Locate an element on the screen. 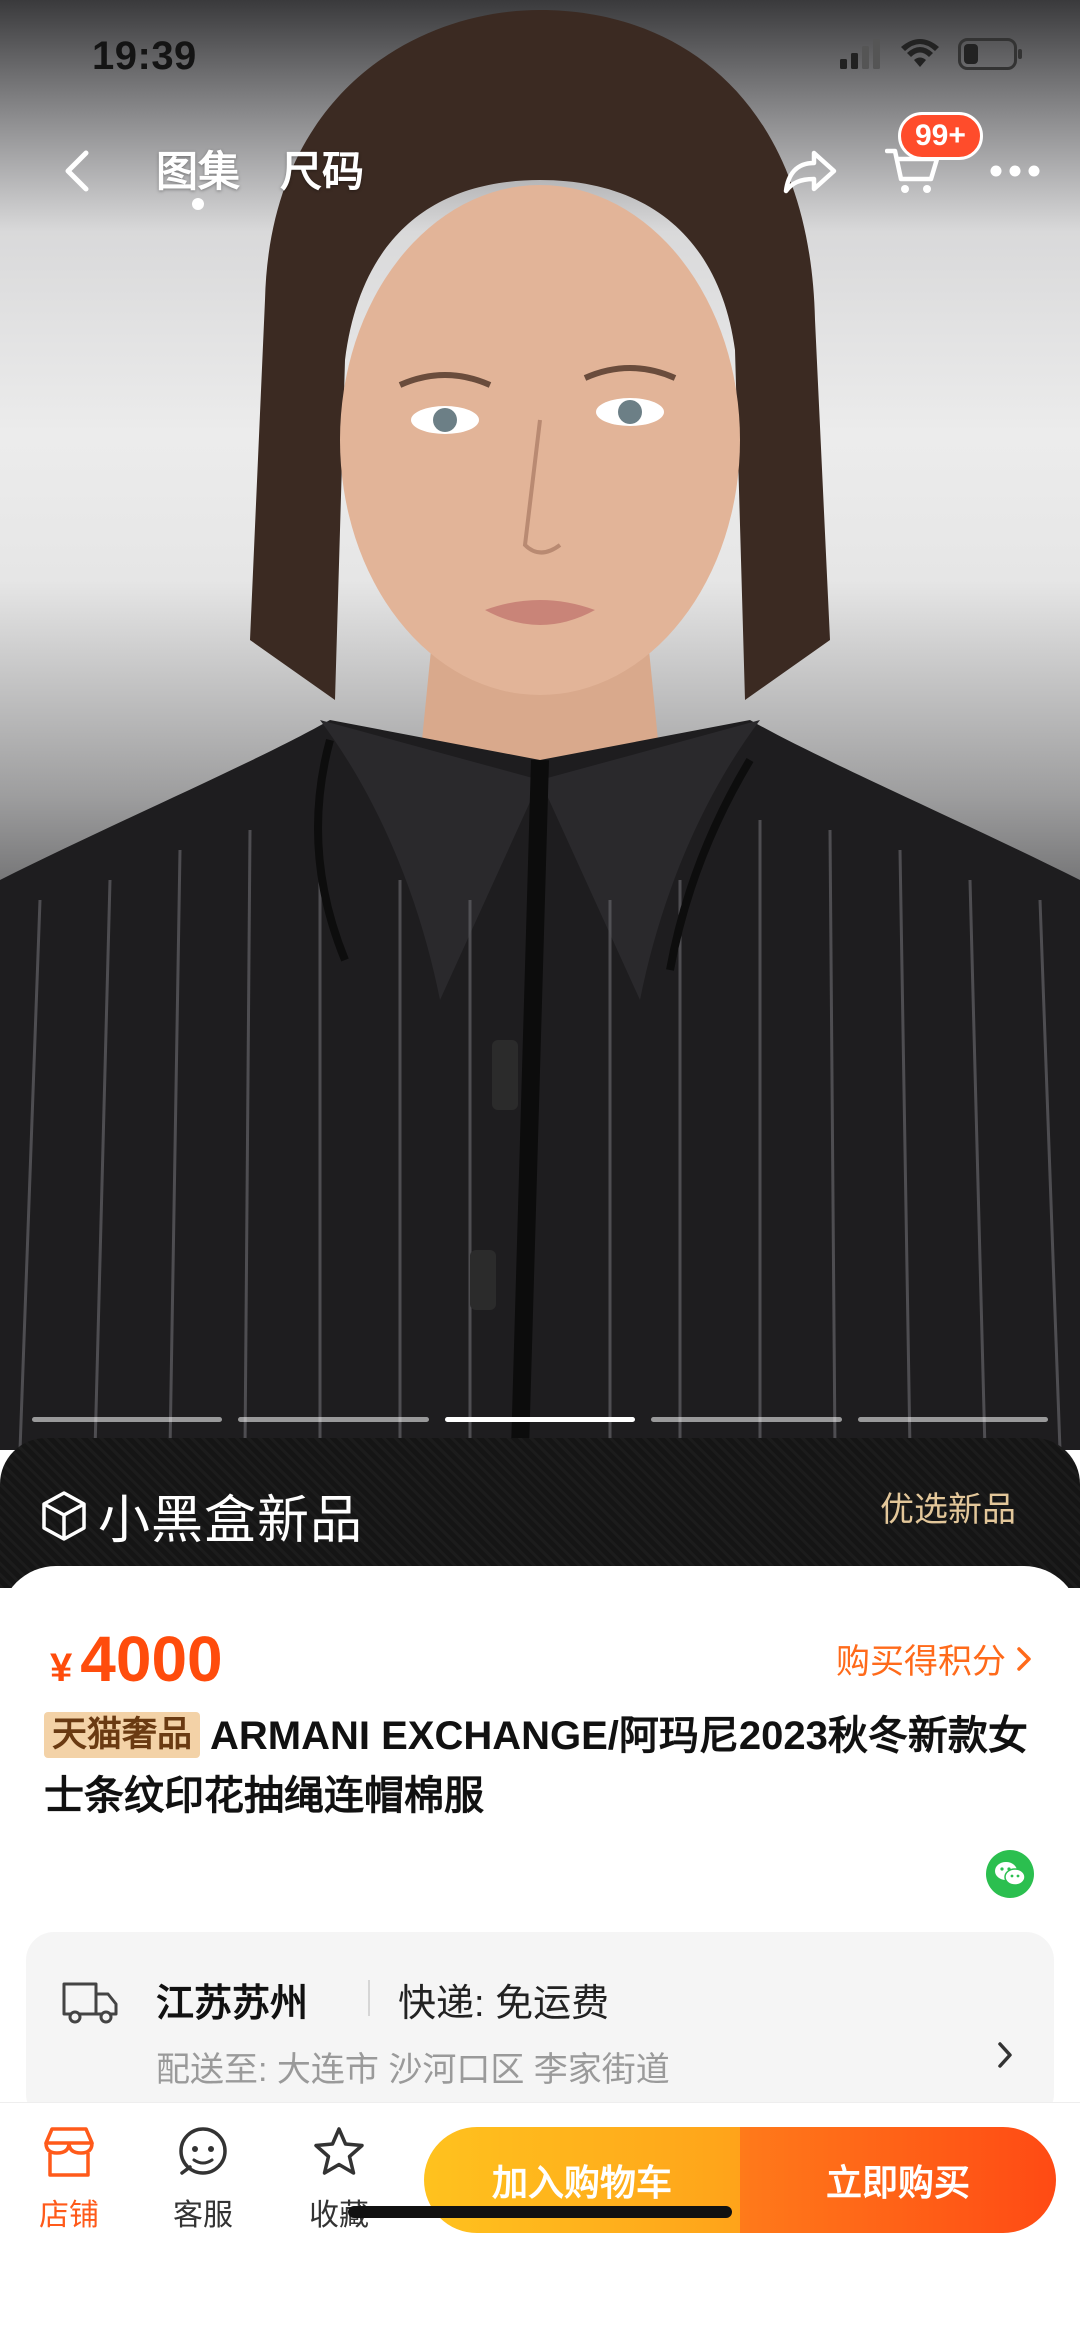  store-button: 店铺 is located at coordinates (69, 2179).